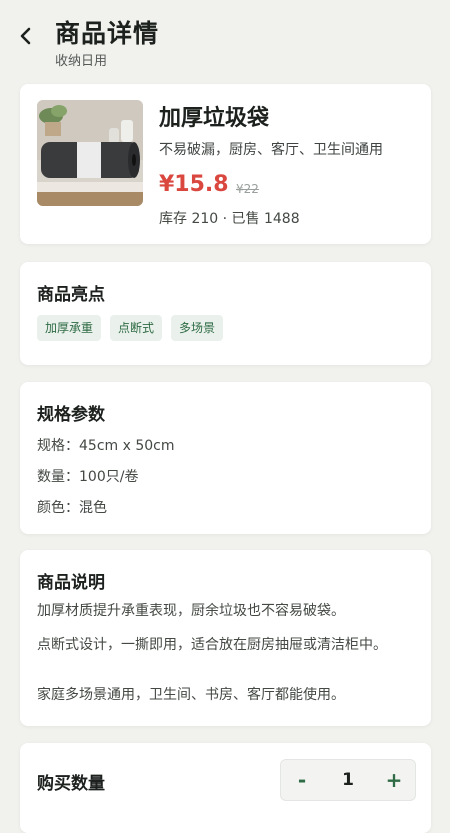  Describe the element at coordinates (212, 645) in the screenshot. I see `description-line: 点断式设计，一撕即用，适合放在厨房抽屉或清洁柜中。` at that location.